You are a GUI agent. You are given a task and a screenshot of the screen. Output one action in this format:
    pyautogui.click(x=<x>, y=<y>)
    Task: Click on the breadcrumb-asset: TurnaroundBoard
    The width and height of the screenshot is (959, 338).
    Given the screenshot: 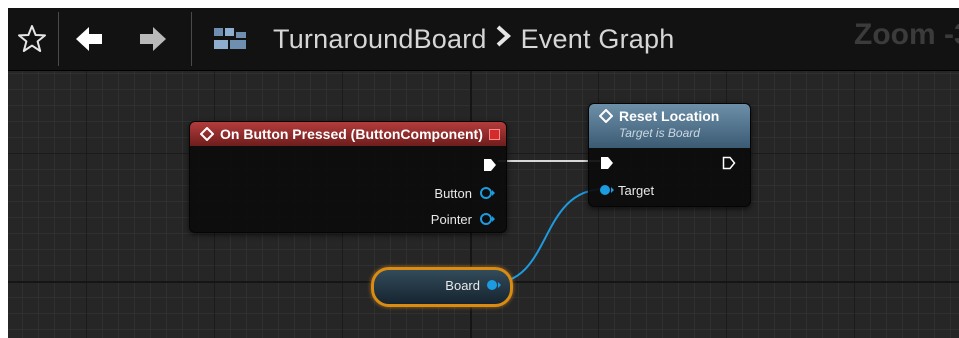 What is the action you would take?
    pyautogui.click(x=380, y=39)
    